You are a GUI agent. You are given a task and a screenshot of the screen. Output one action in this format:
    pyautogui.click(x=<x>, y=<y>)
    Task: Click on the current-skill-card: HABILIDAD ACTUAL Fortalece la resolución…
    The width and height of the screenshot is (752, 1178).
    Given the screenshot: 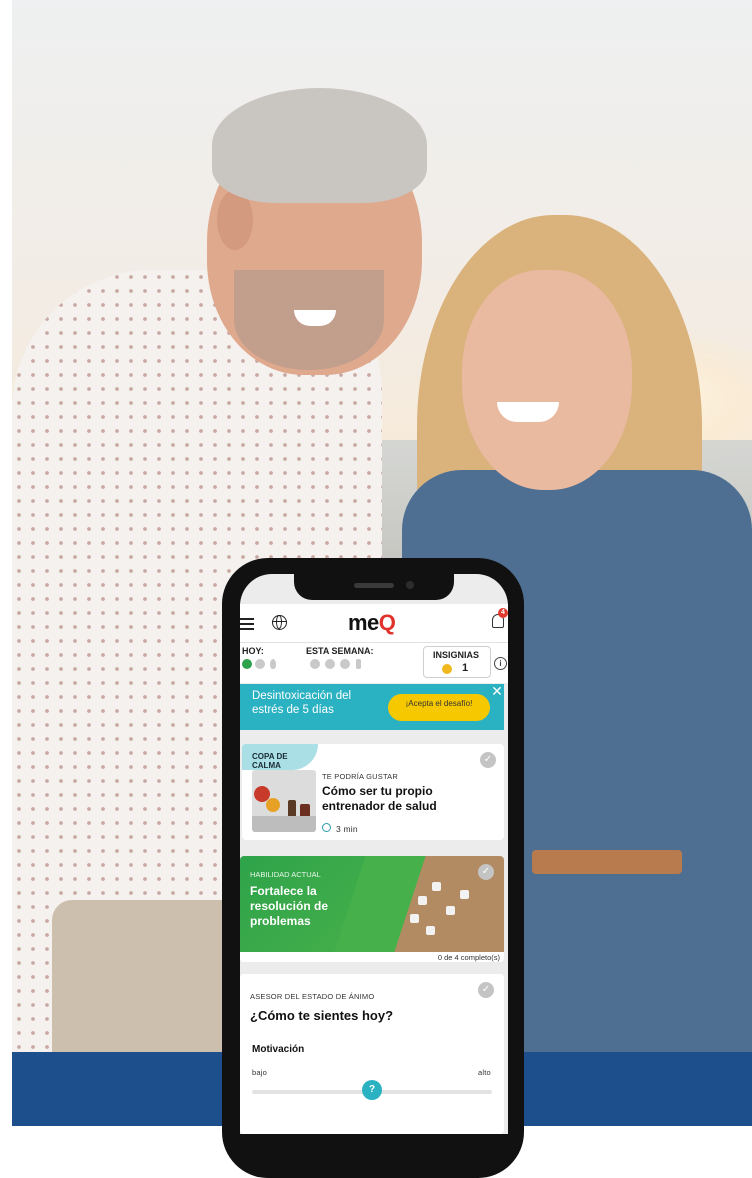 What is the action you would take?
    pyautogui.click(x=372, y=909)
    